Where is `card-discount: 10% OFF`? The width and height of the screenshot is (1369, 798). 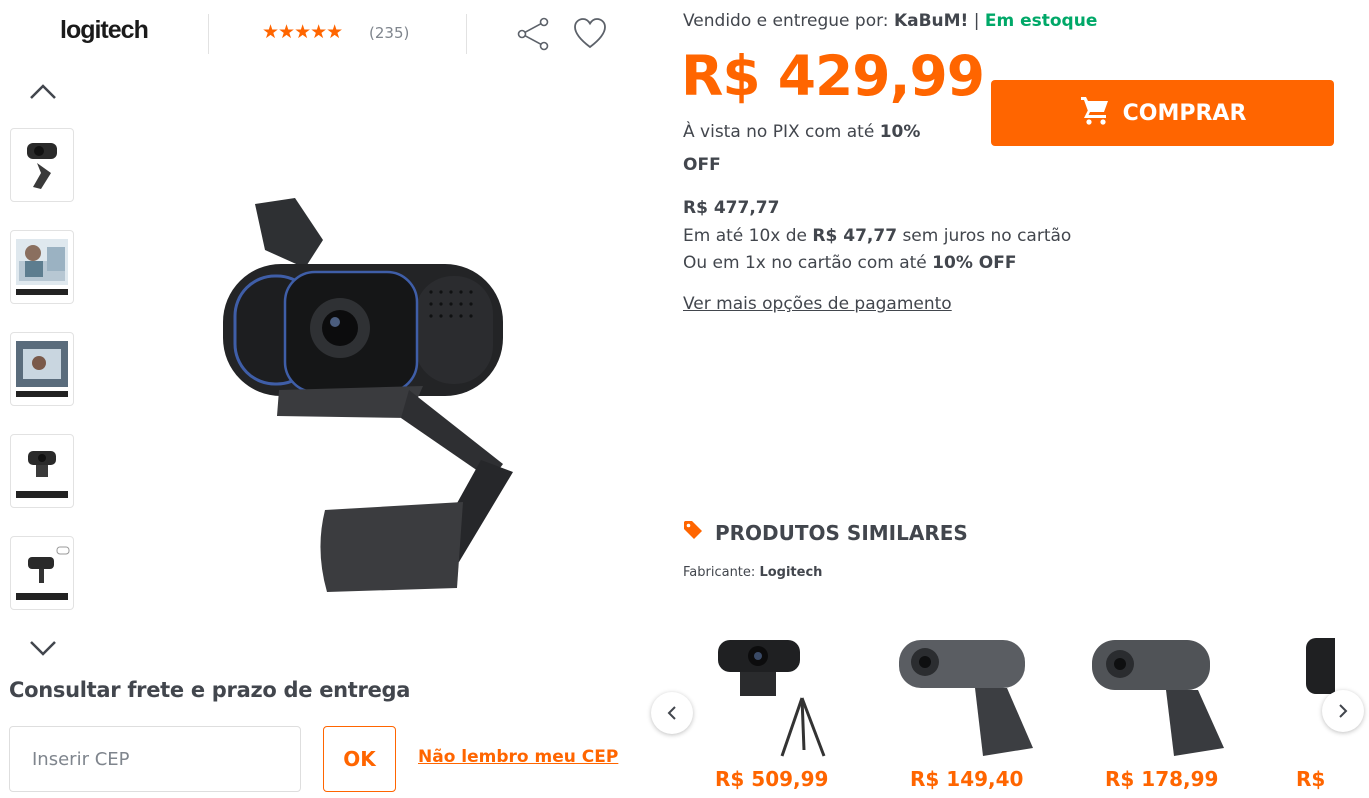
card-discount: 10% OFF is located at coordinates (974, 263).